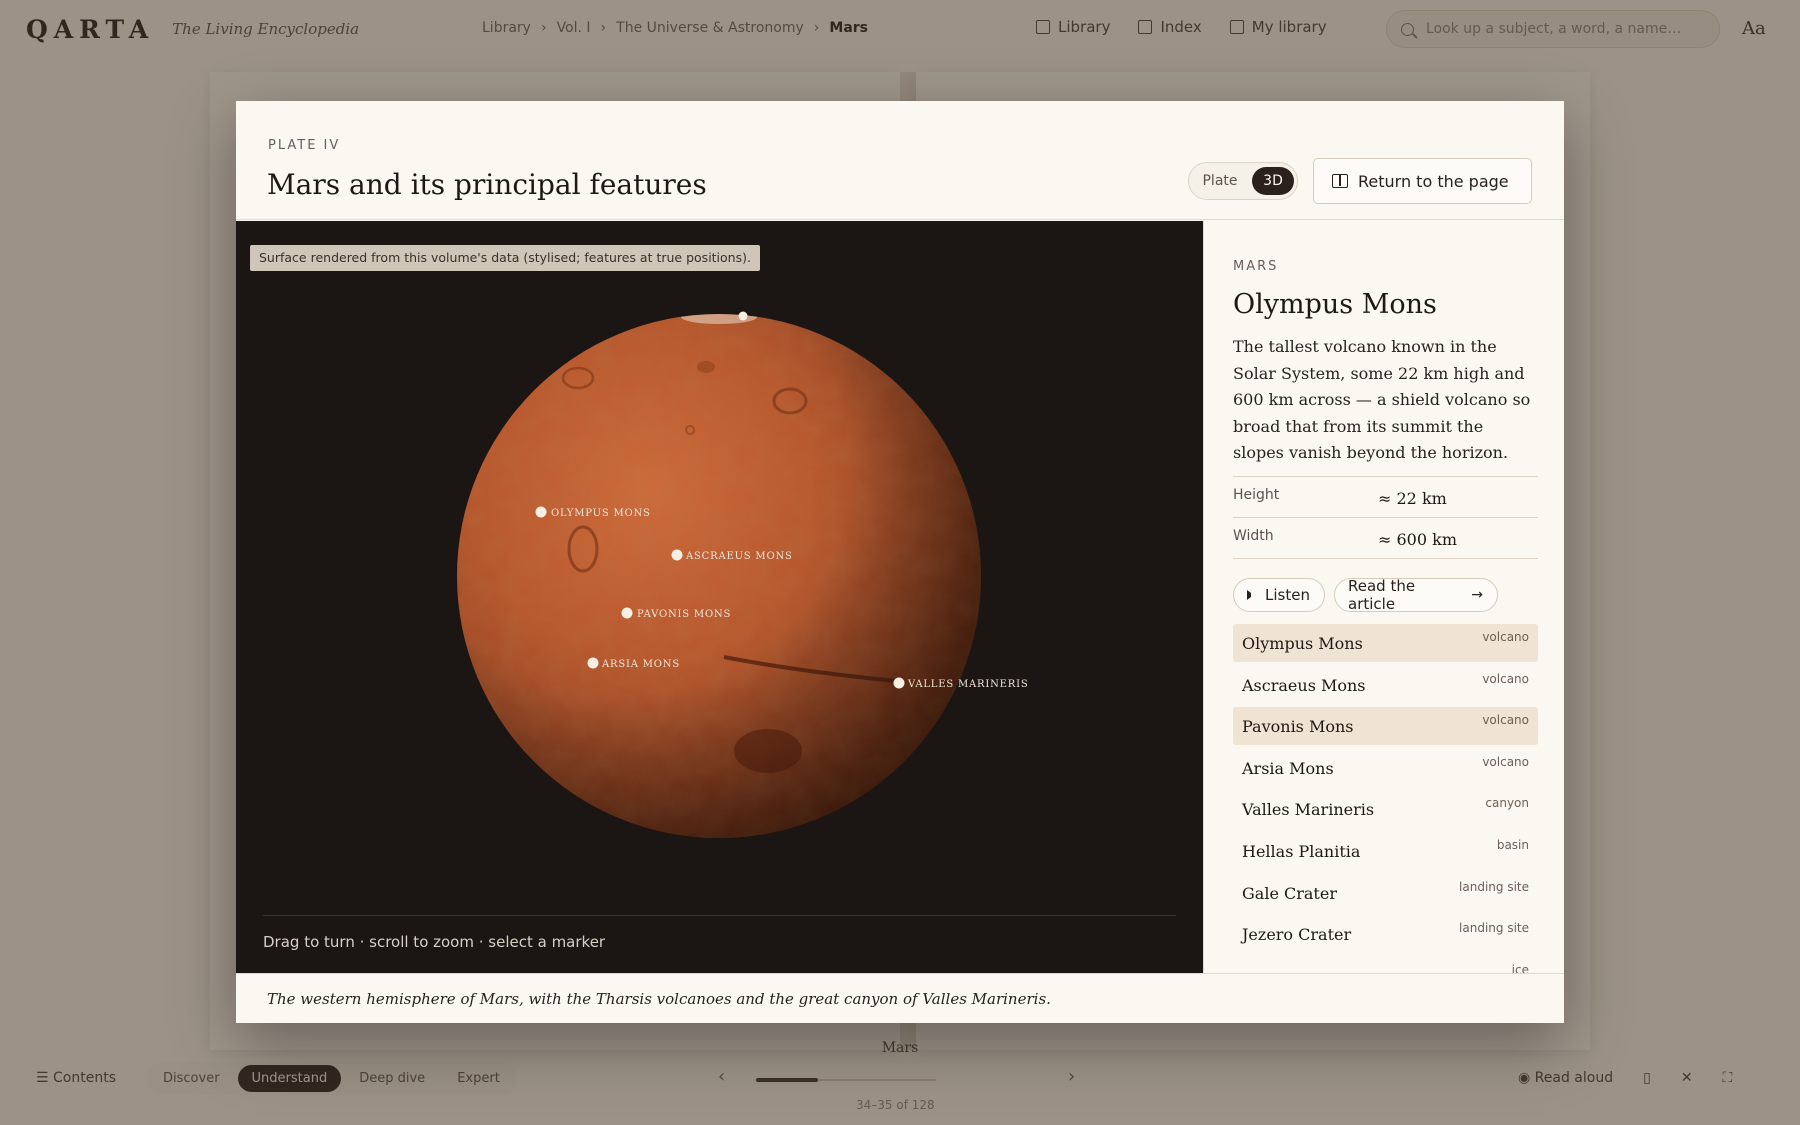  What do you see at coordinates (1385, 685) in the screenshot?
I see `feature-list-item: Ascraeus Mons volcano` at bounding box center [1385, 685].